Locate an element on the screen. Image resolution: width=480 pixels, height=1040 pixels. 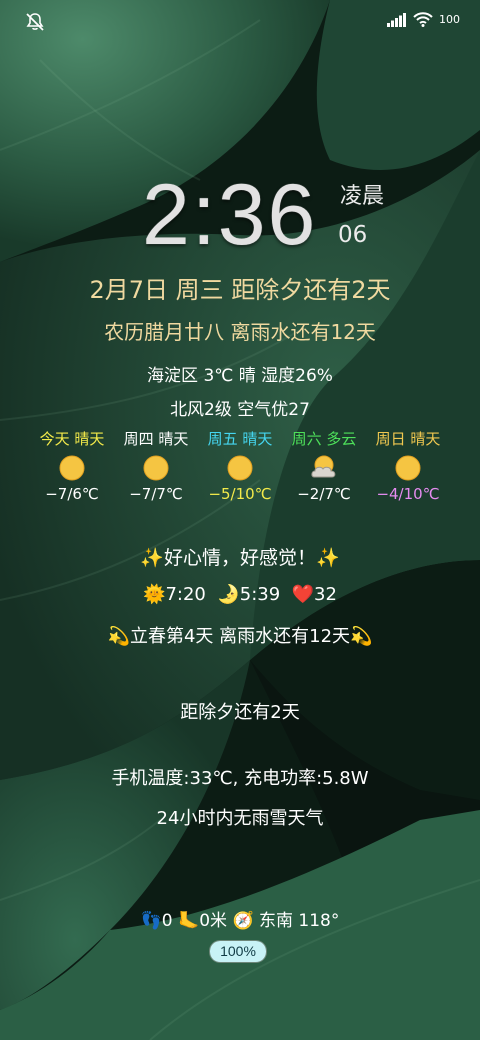
forecast-day-temp: −5/10℃ is located at coordinates (240, 494).